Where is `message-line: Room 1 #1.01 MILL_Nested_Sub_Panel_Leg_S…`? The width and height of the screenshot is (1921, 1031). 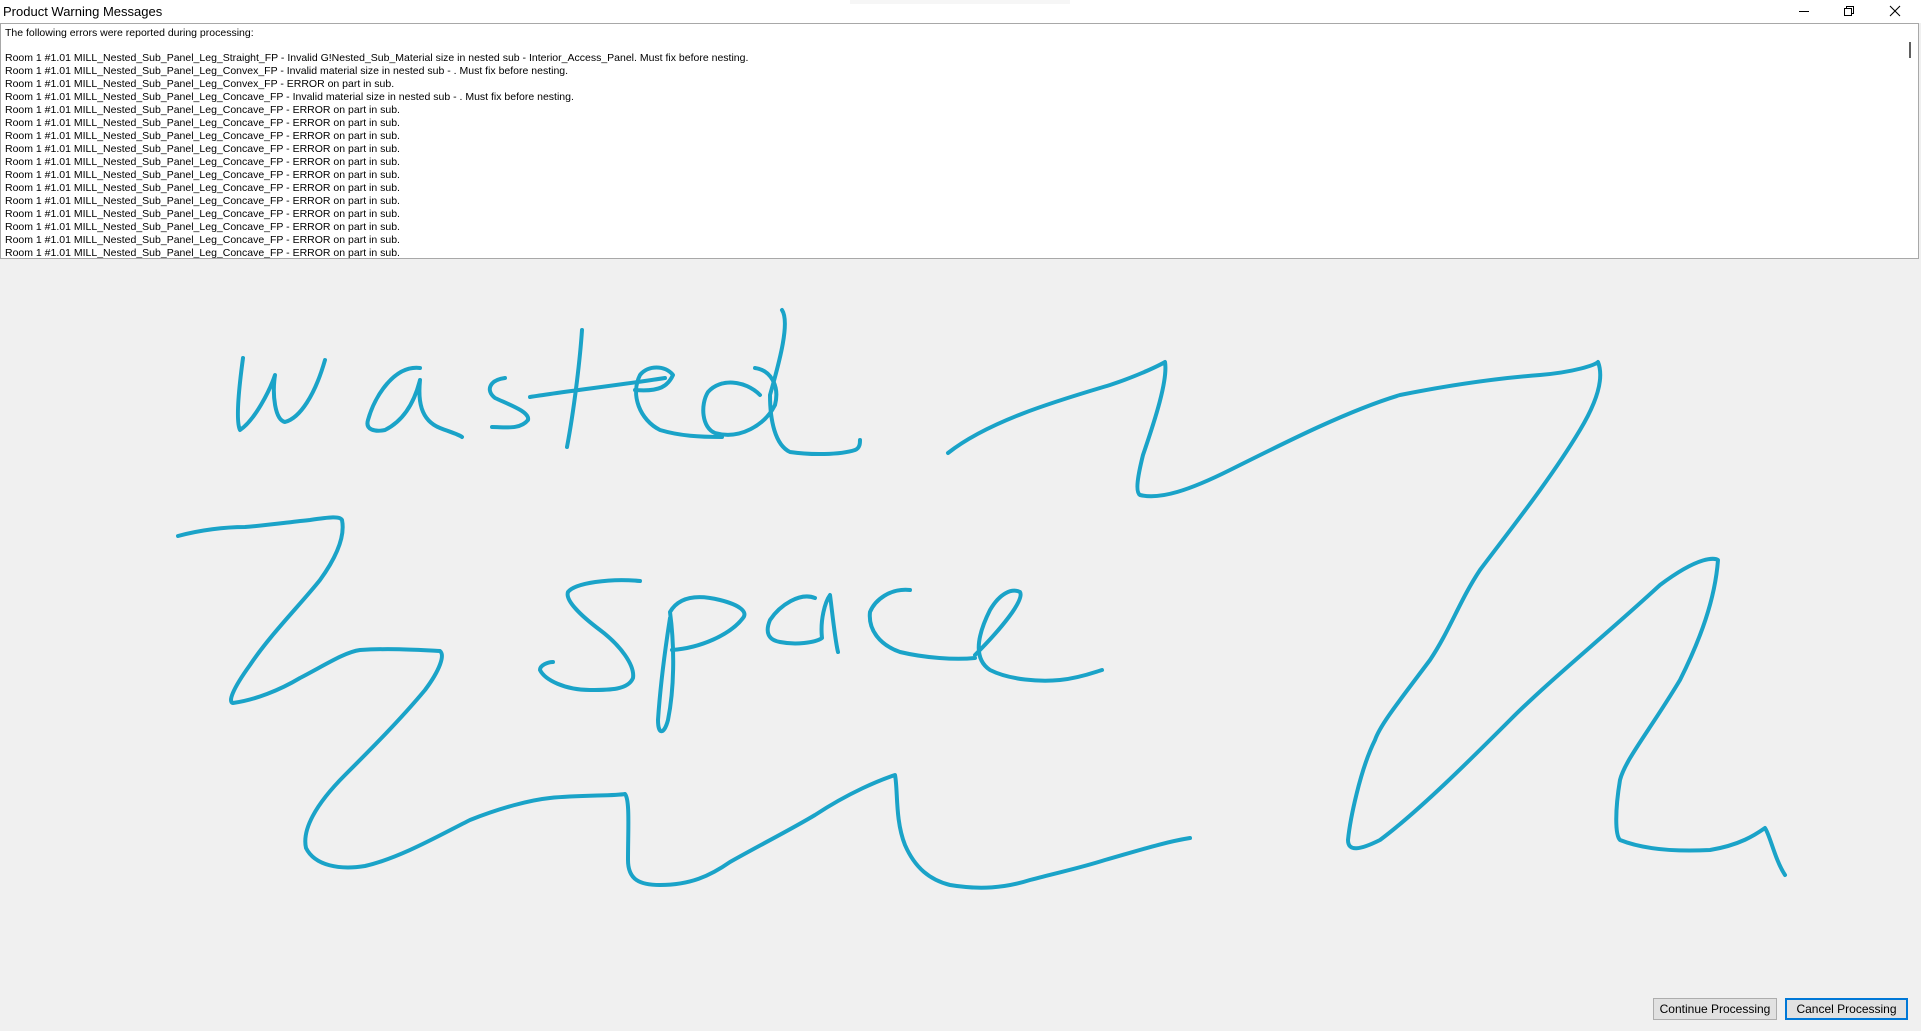
message-line: Room 1 #1.01 MILL_Nested_Sub_Panel_Leg_S… is located at coordinates (377, 58).